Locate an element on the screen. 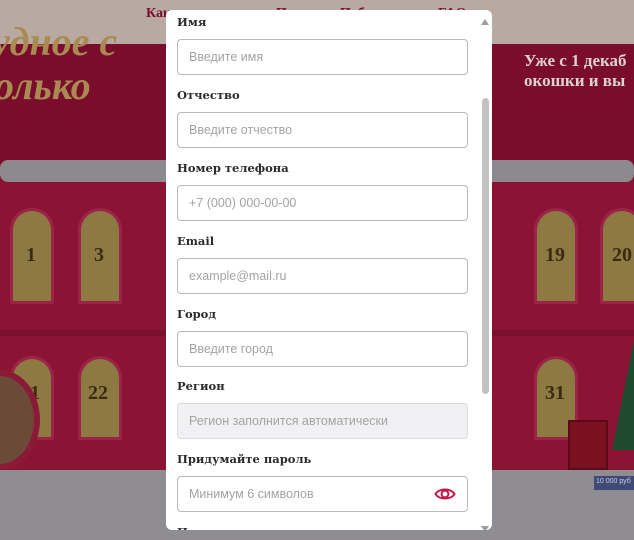 The height and width of the screenshot is (540, 634). advent-window-number: 31 is located at coordinates (555, 393).